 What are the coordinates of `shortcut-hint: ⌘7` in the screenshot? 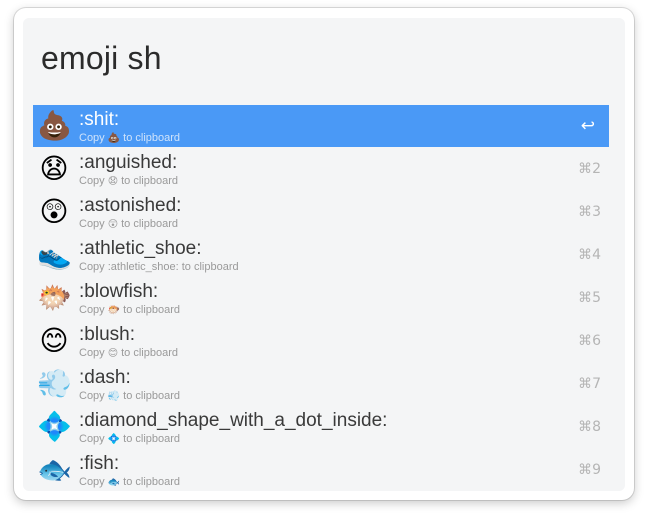 It's located at (589, 384).